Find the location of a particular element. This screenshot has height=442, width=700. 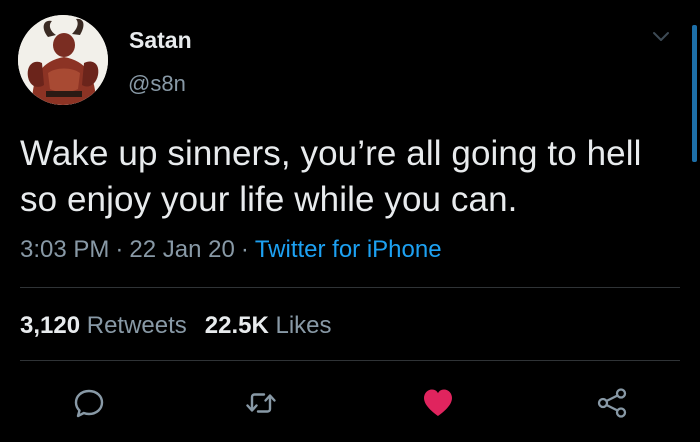

likes-stat: 22.5K Likes is located at coordinates (268, 325).